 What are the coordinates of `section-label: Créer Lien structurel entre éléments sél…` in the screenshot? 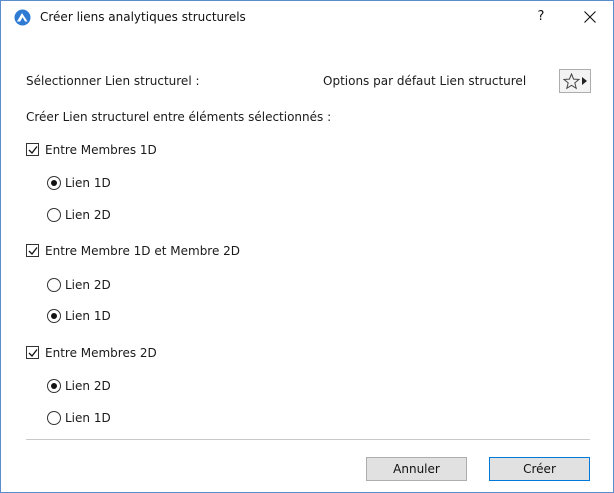 It's located at (179, 117).